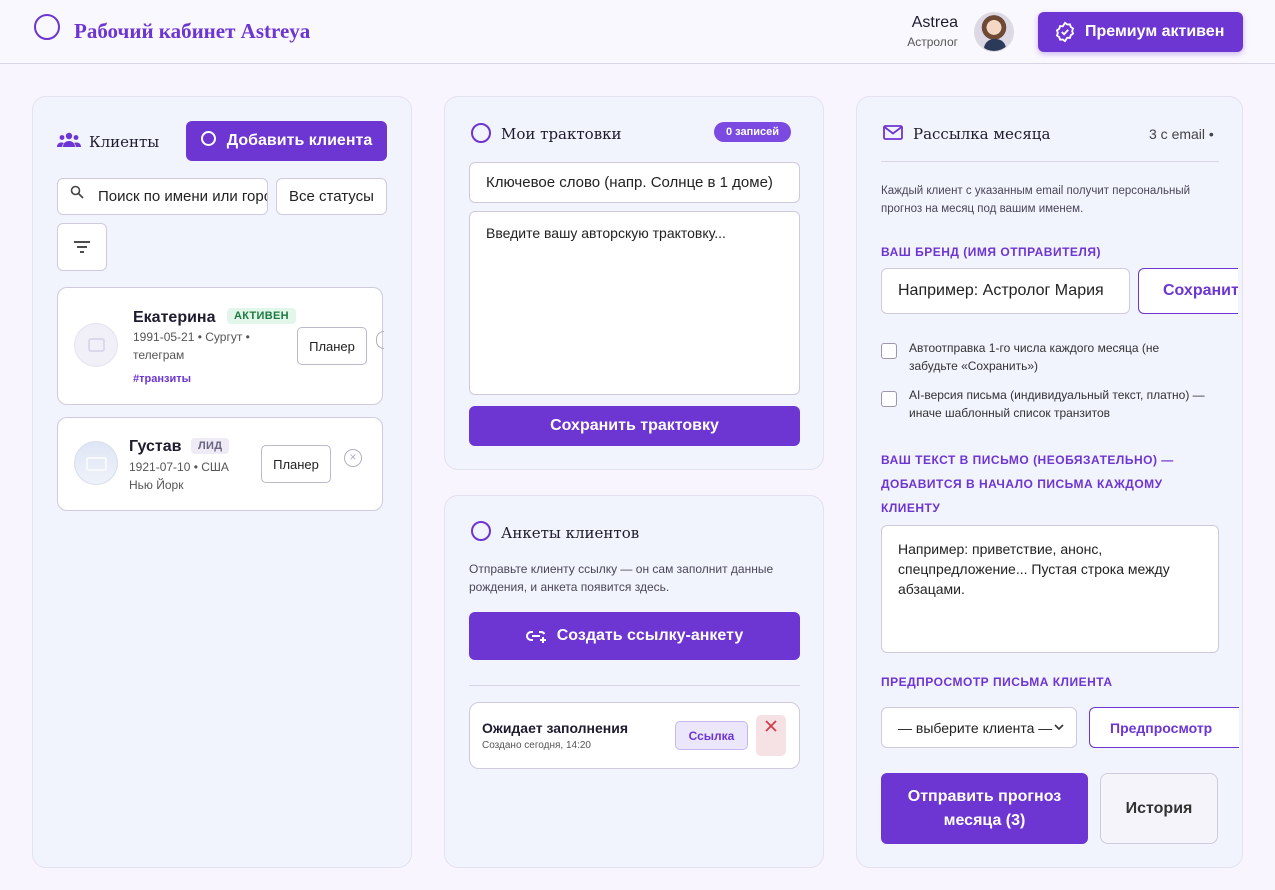  What do you see at coordinates (629, 182) in the screenshot?
I see `keyword-placeholder: Ключевое слово (напр. Солнце в 1 доме)` at bounding box center [629, 182].